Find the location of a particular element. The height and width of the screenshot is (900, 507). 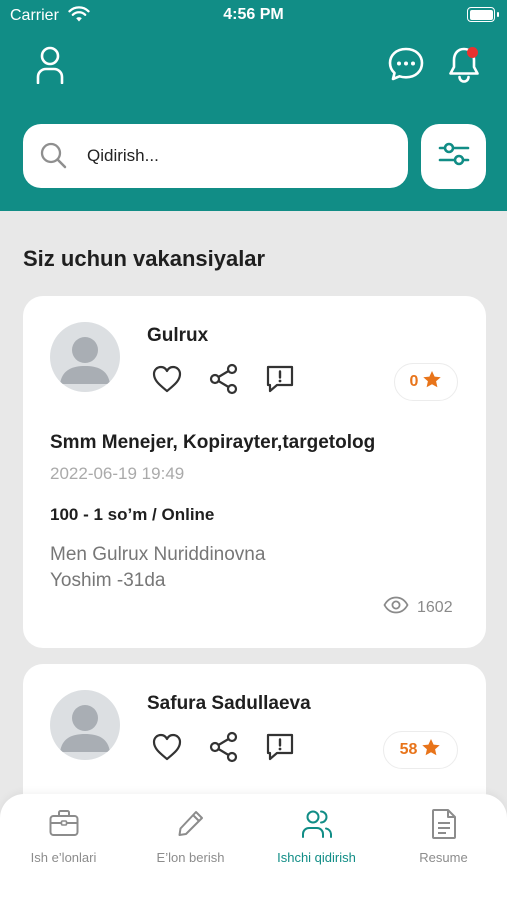

chat-icon is located at coordinates (406, 66).